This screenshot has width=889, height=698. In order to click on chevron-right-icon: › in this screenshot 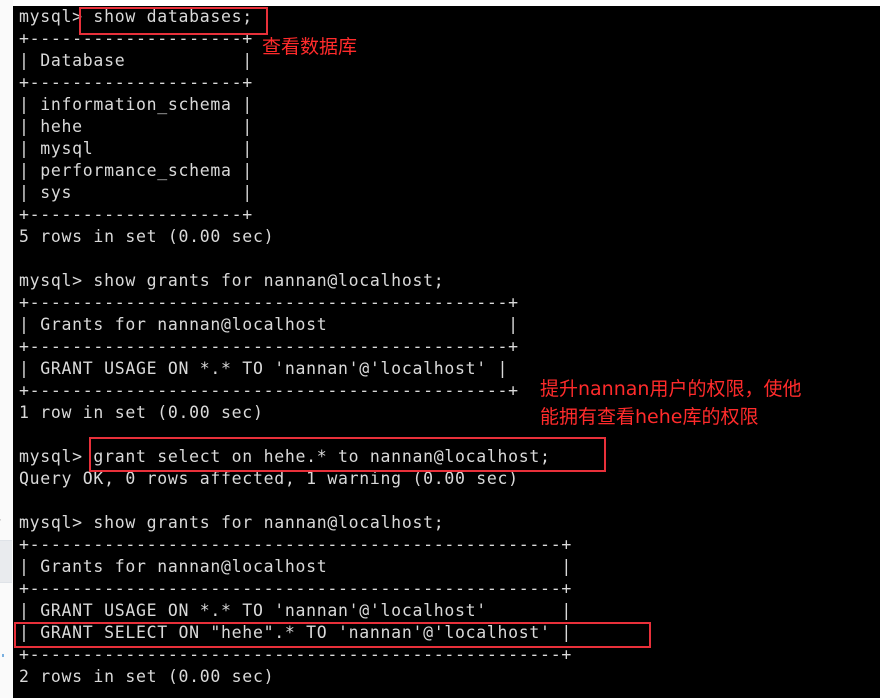, I will do `click(3, 520)`.